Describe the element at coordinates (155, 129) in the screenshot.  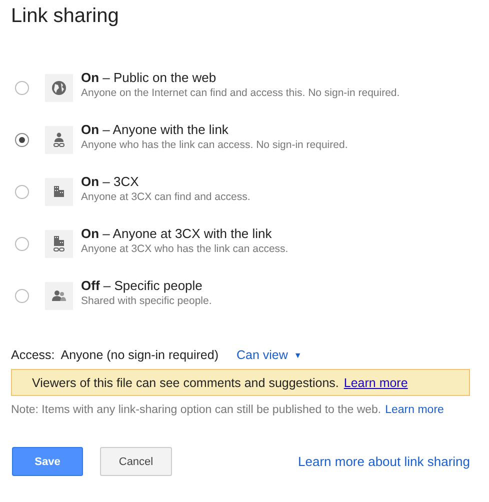
I see `option-label: On – Anyone with the link` at that location.